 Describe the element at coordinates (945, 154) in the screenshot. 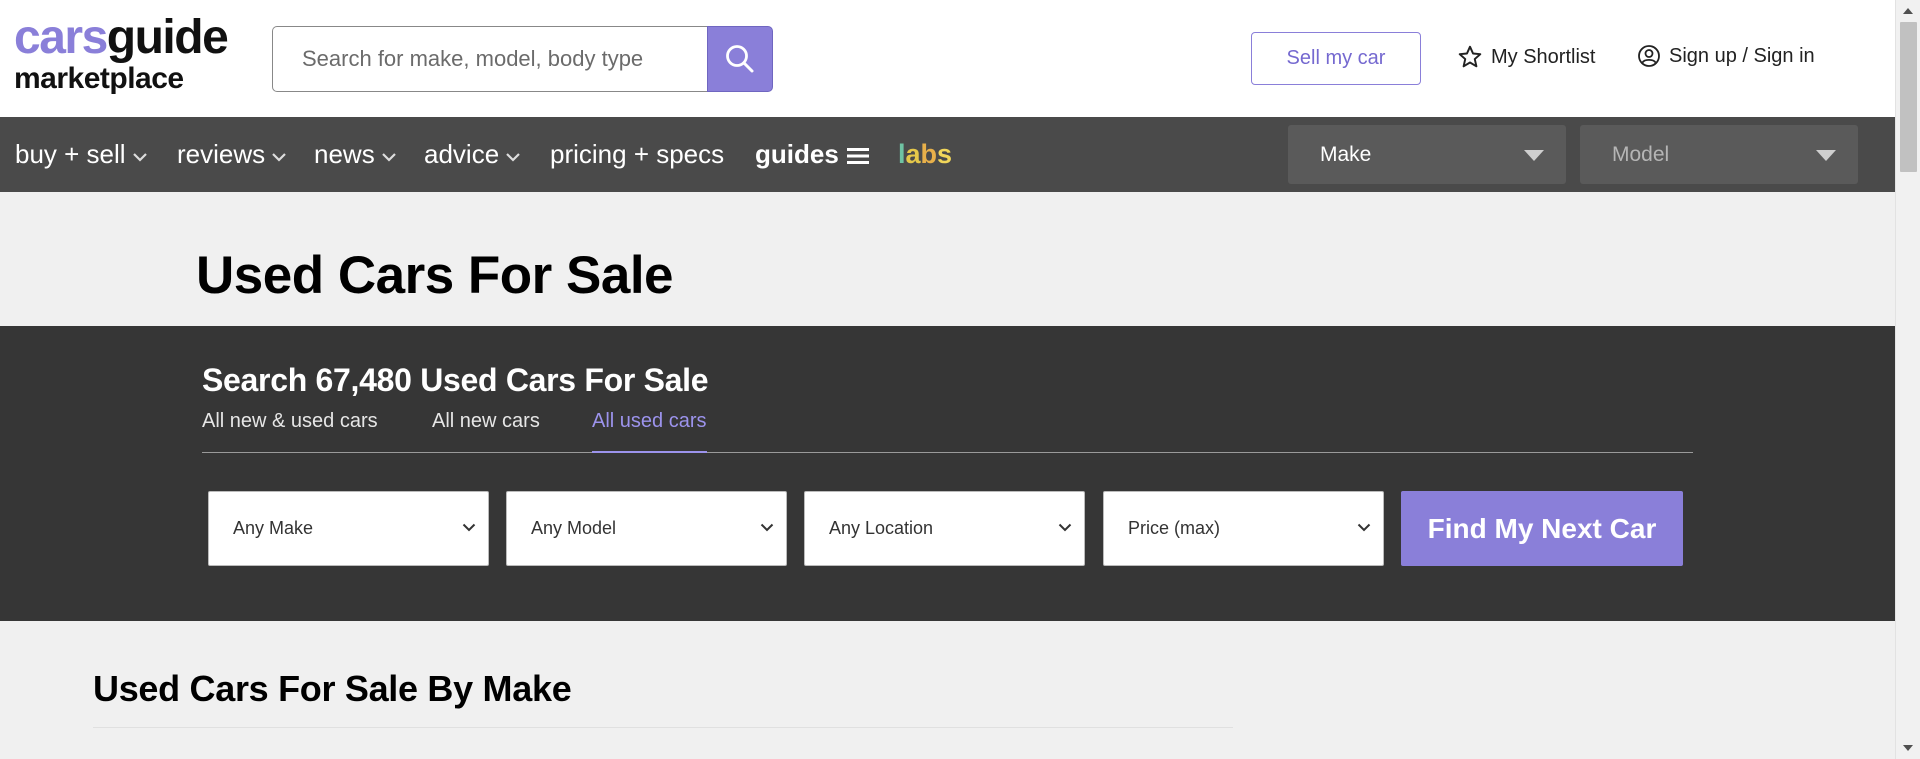

I see `labs-letter-s: s` at that location.